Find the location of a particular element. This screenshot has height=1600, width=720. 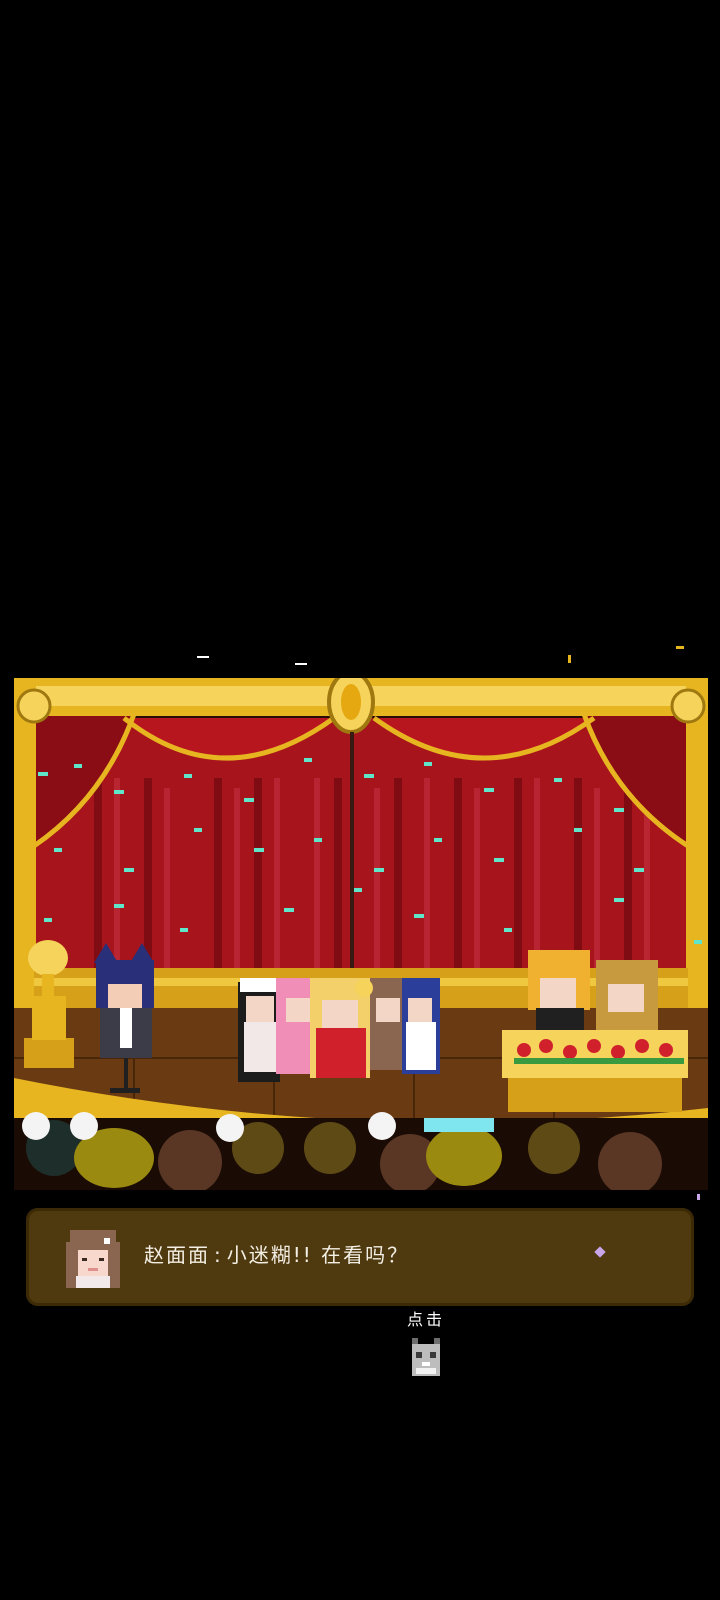

audience-row is located at coordinates (361, 1151).